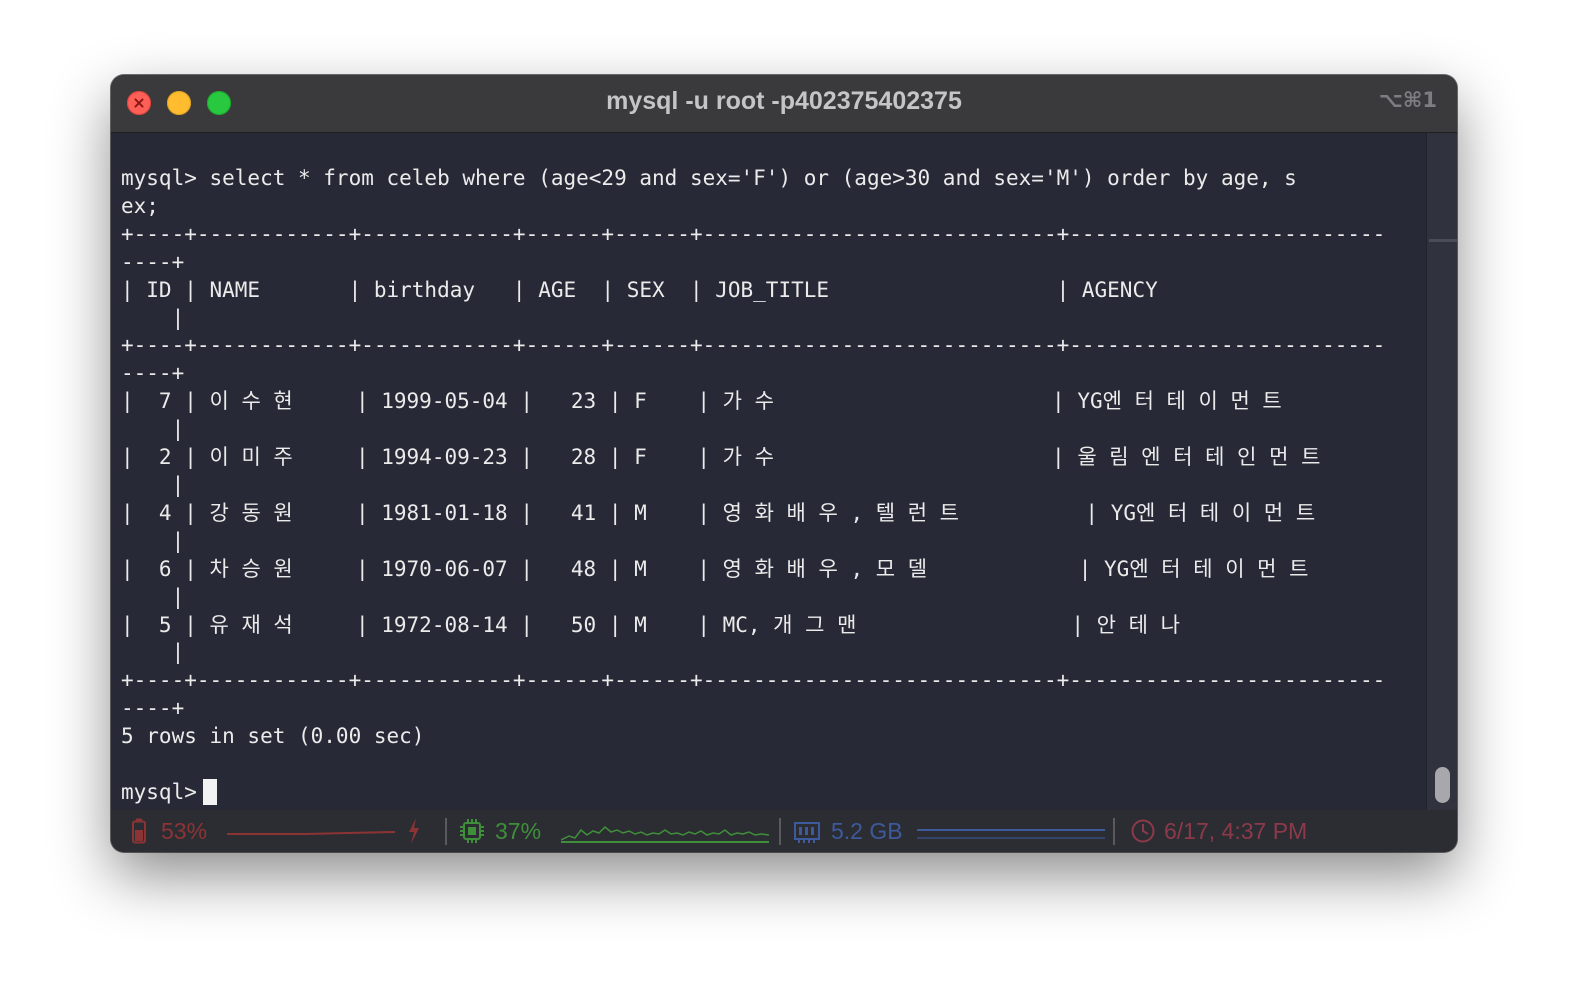 This screenshot has width=1576, height=1004. What do you see at coordinates (472, 831) in the screenshot?
I see `cpu-chip-icon` at bounding box center [472, 831].